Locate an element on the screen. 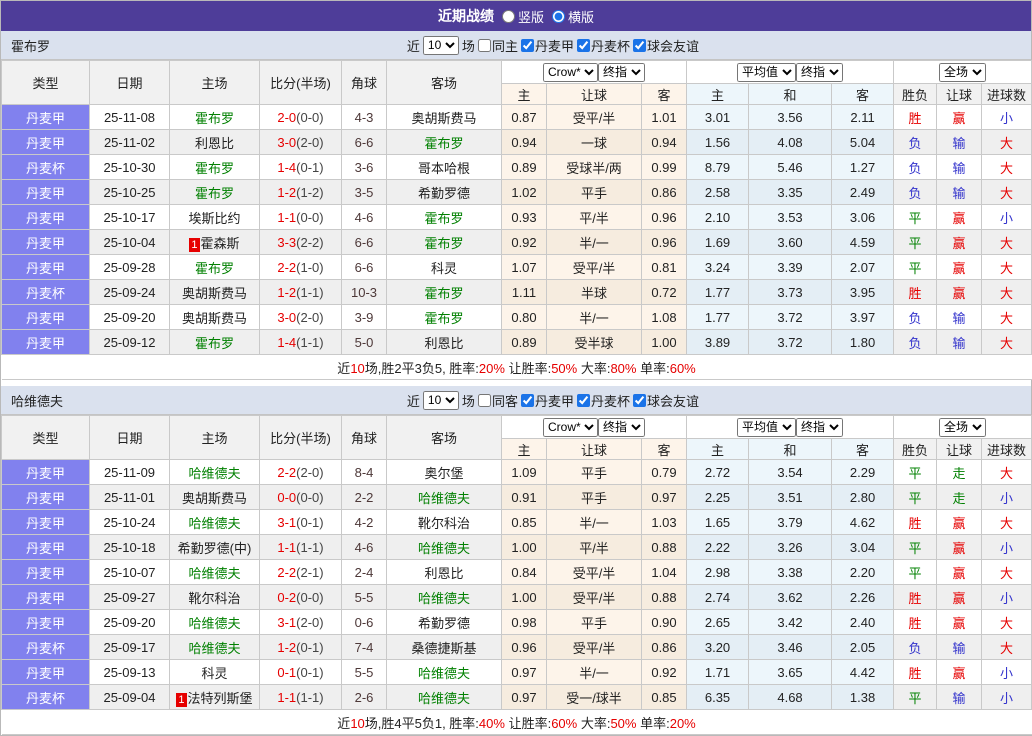  cell-avg-home: 8.79 is located at coordinates (718, 167).